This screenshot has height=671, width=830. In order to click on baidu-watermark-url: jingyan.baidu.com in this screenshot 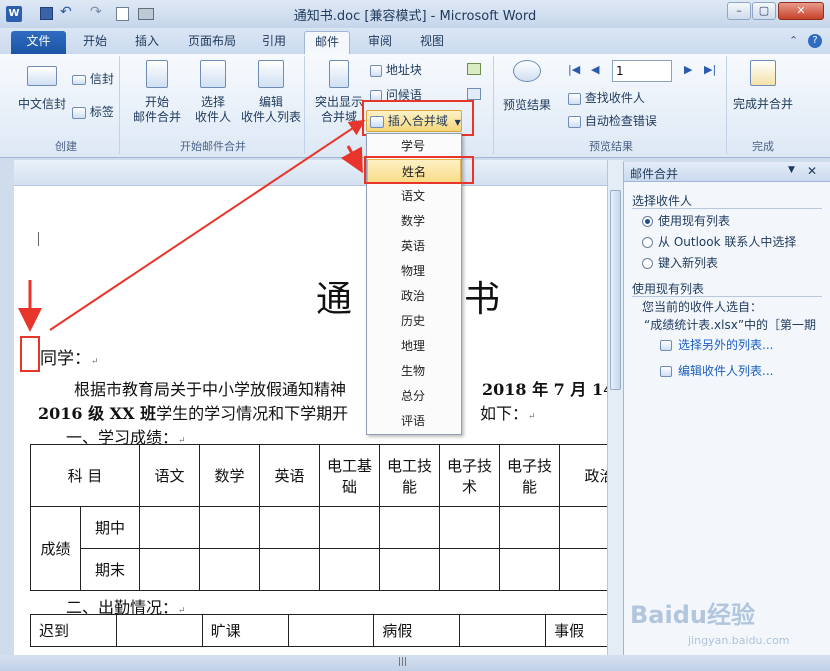, I will do `click(739, 640)`.